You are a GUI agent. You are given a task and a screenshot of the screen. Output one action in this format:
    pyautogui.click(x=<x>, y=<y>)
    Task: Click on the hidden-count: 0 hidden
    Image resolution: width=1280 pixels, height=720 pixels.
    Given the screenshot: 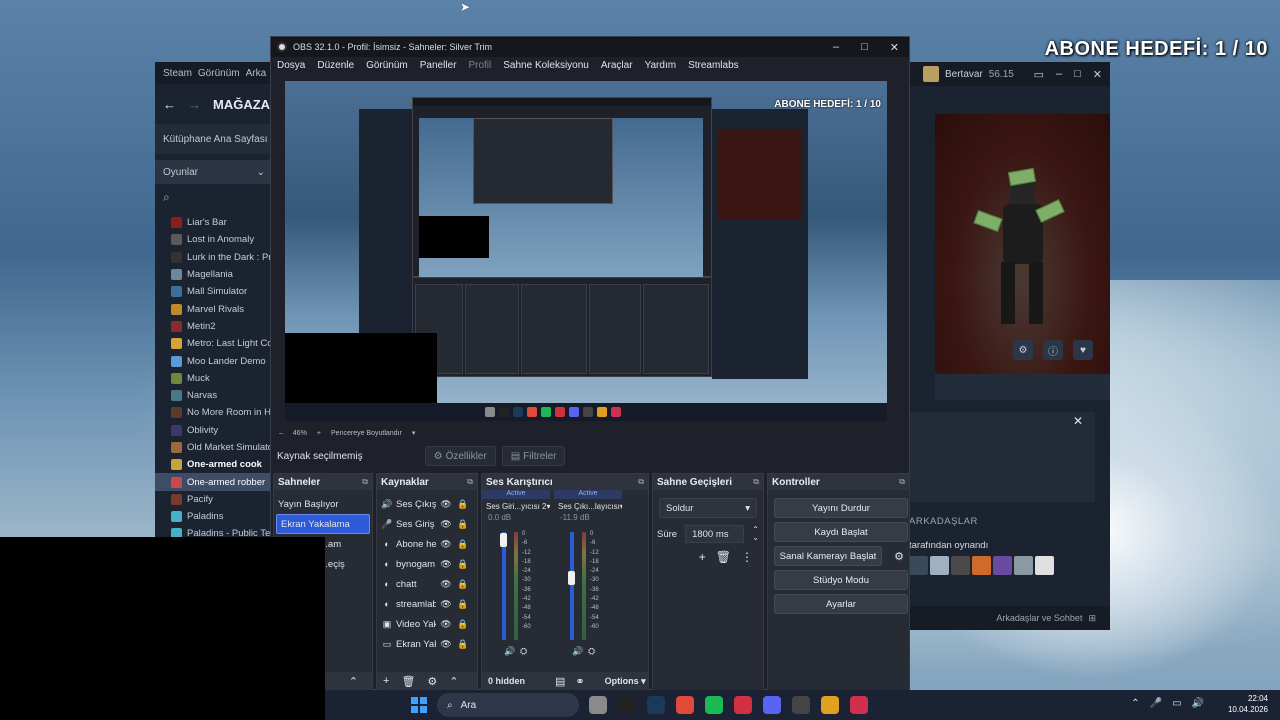 What is the action you would take?
    pyautogui.click(x=506, y=681)
    